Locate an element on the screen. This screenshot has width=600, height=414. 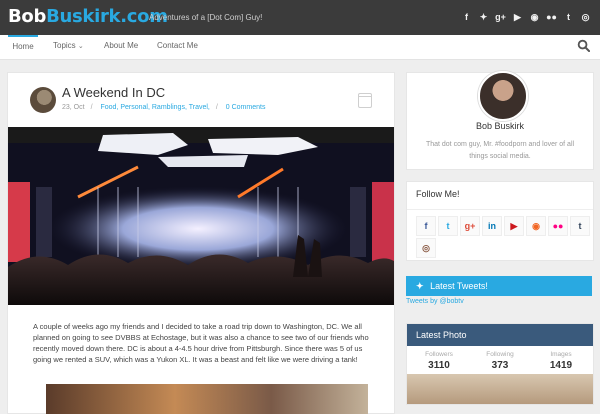
latest-photo-title: Latest Photo is located at coordinates (500, 335).